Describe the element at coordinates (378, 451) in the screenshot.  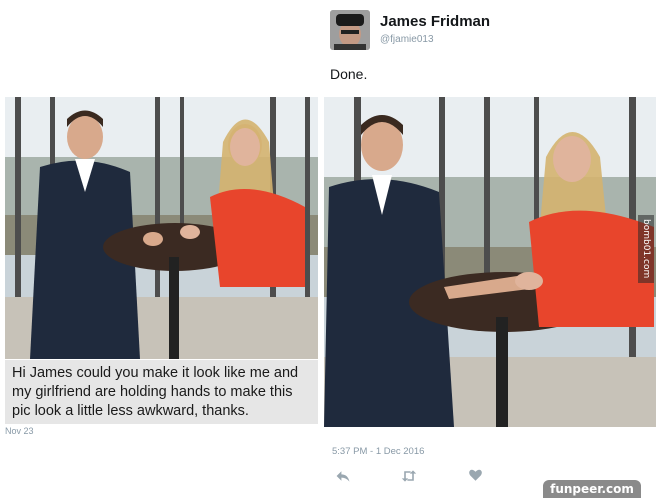
I see `tweet-timestamp: 5:37 PM - 1 Dec 2016` at that location.